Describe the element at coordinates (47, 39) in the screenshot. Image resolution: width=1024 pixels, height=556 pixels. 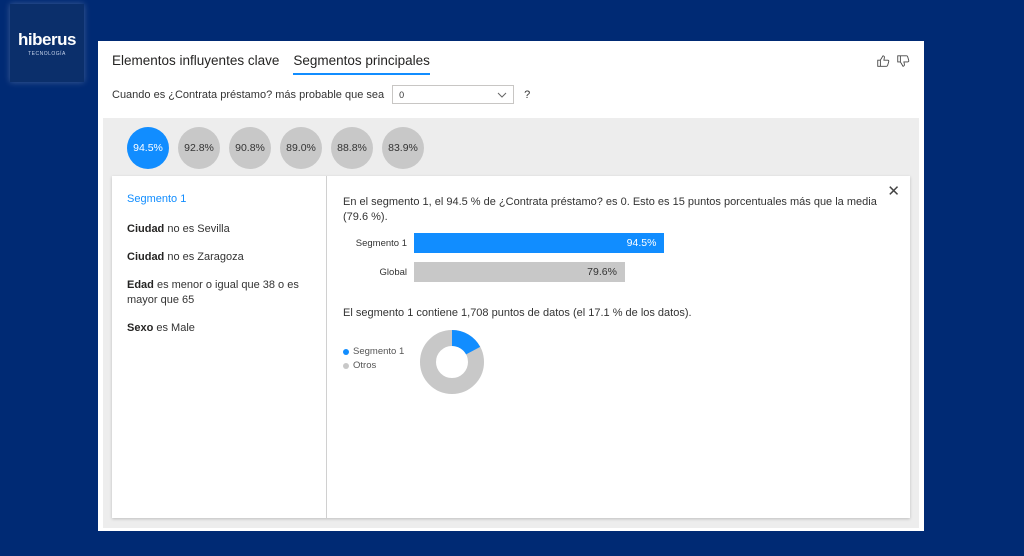
I see `logo-brand: hiberus` at that location.